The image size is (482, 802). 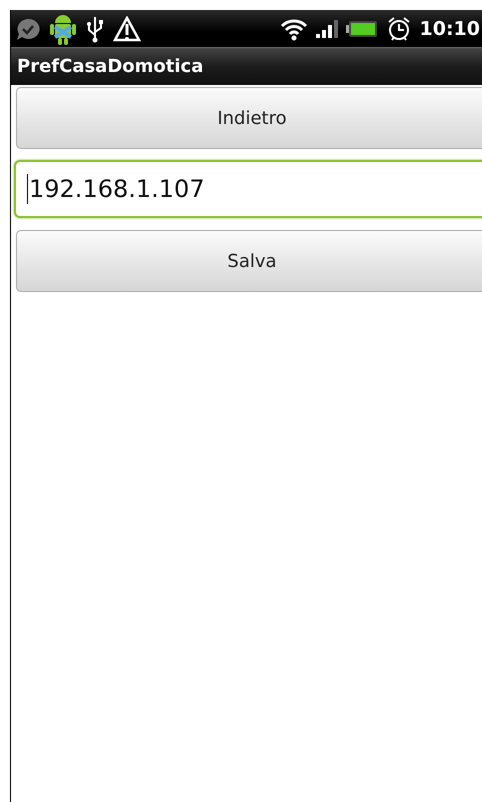 I want to click on warning-icon, so click(x=127, y=29).